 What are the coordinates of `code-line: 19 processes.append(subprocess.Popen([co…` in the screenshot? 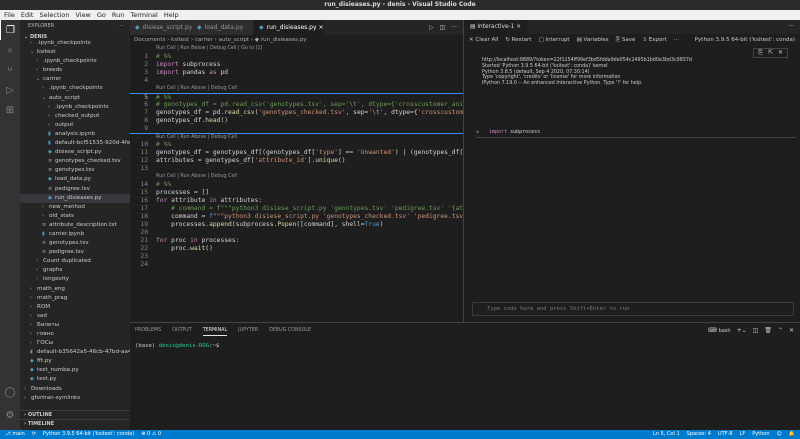 It's located at (296, 225).